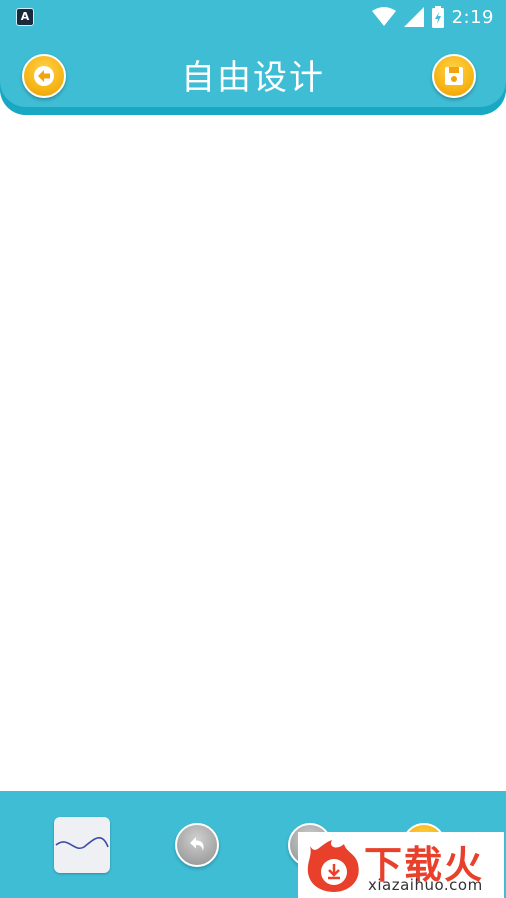 This screenshot has height=898, width=506. I want to click on brush-select-button, so click(82, 845).